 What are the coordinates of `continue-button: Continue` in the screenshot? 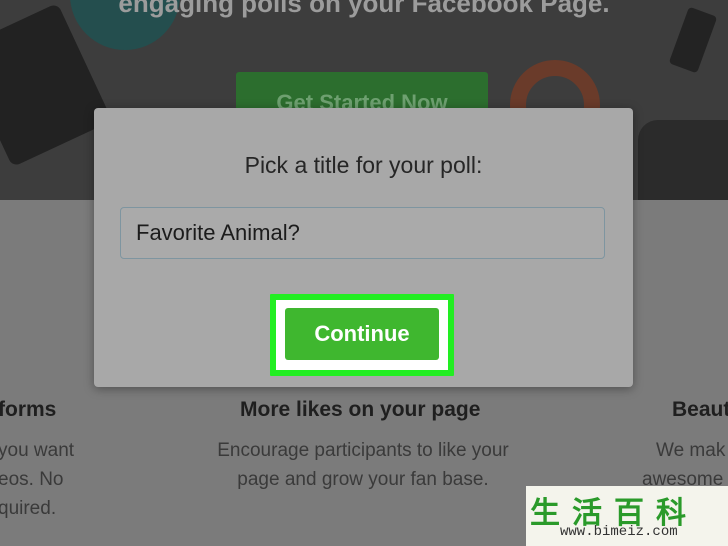 It's located at (362, 334).